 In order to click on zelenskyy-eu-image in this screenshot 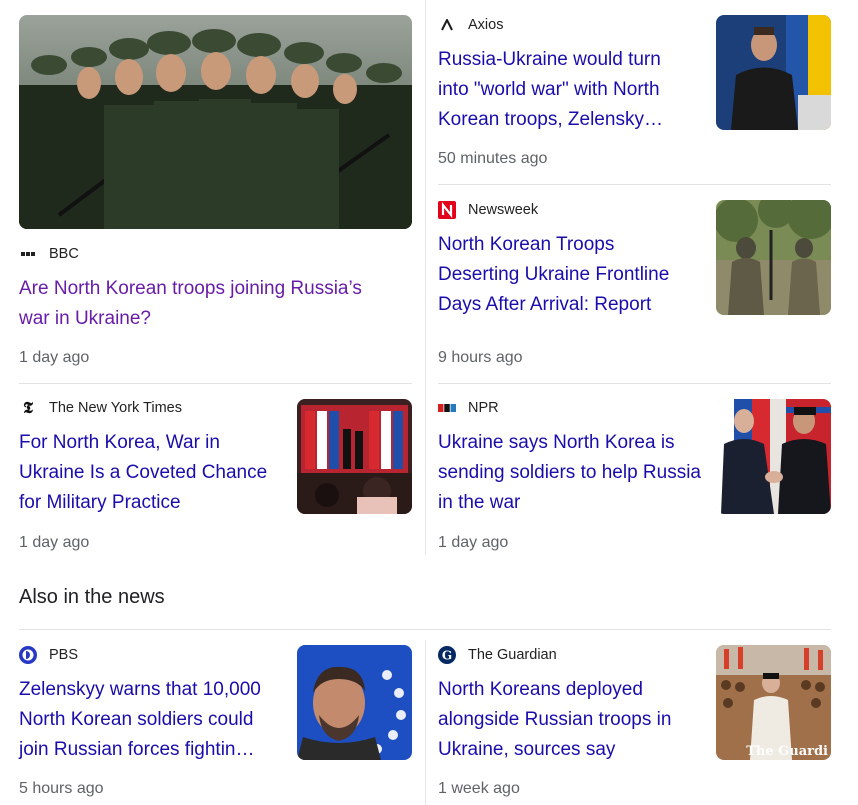, I will do `click(354, 702)`.